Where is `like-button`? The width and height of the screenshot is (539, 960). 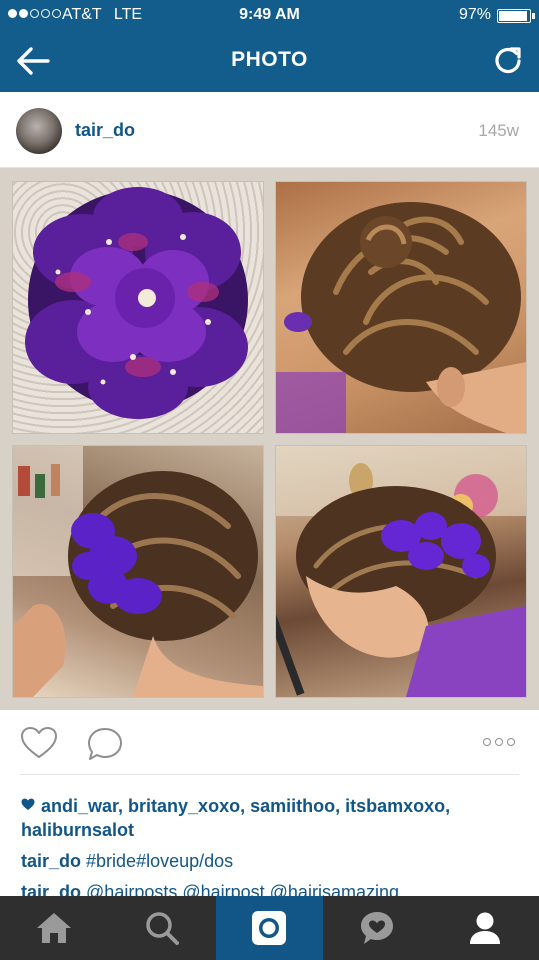 like-button is located at coordinates (39, 743).